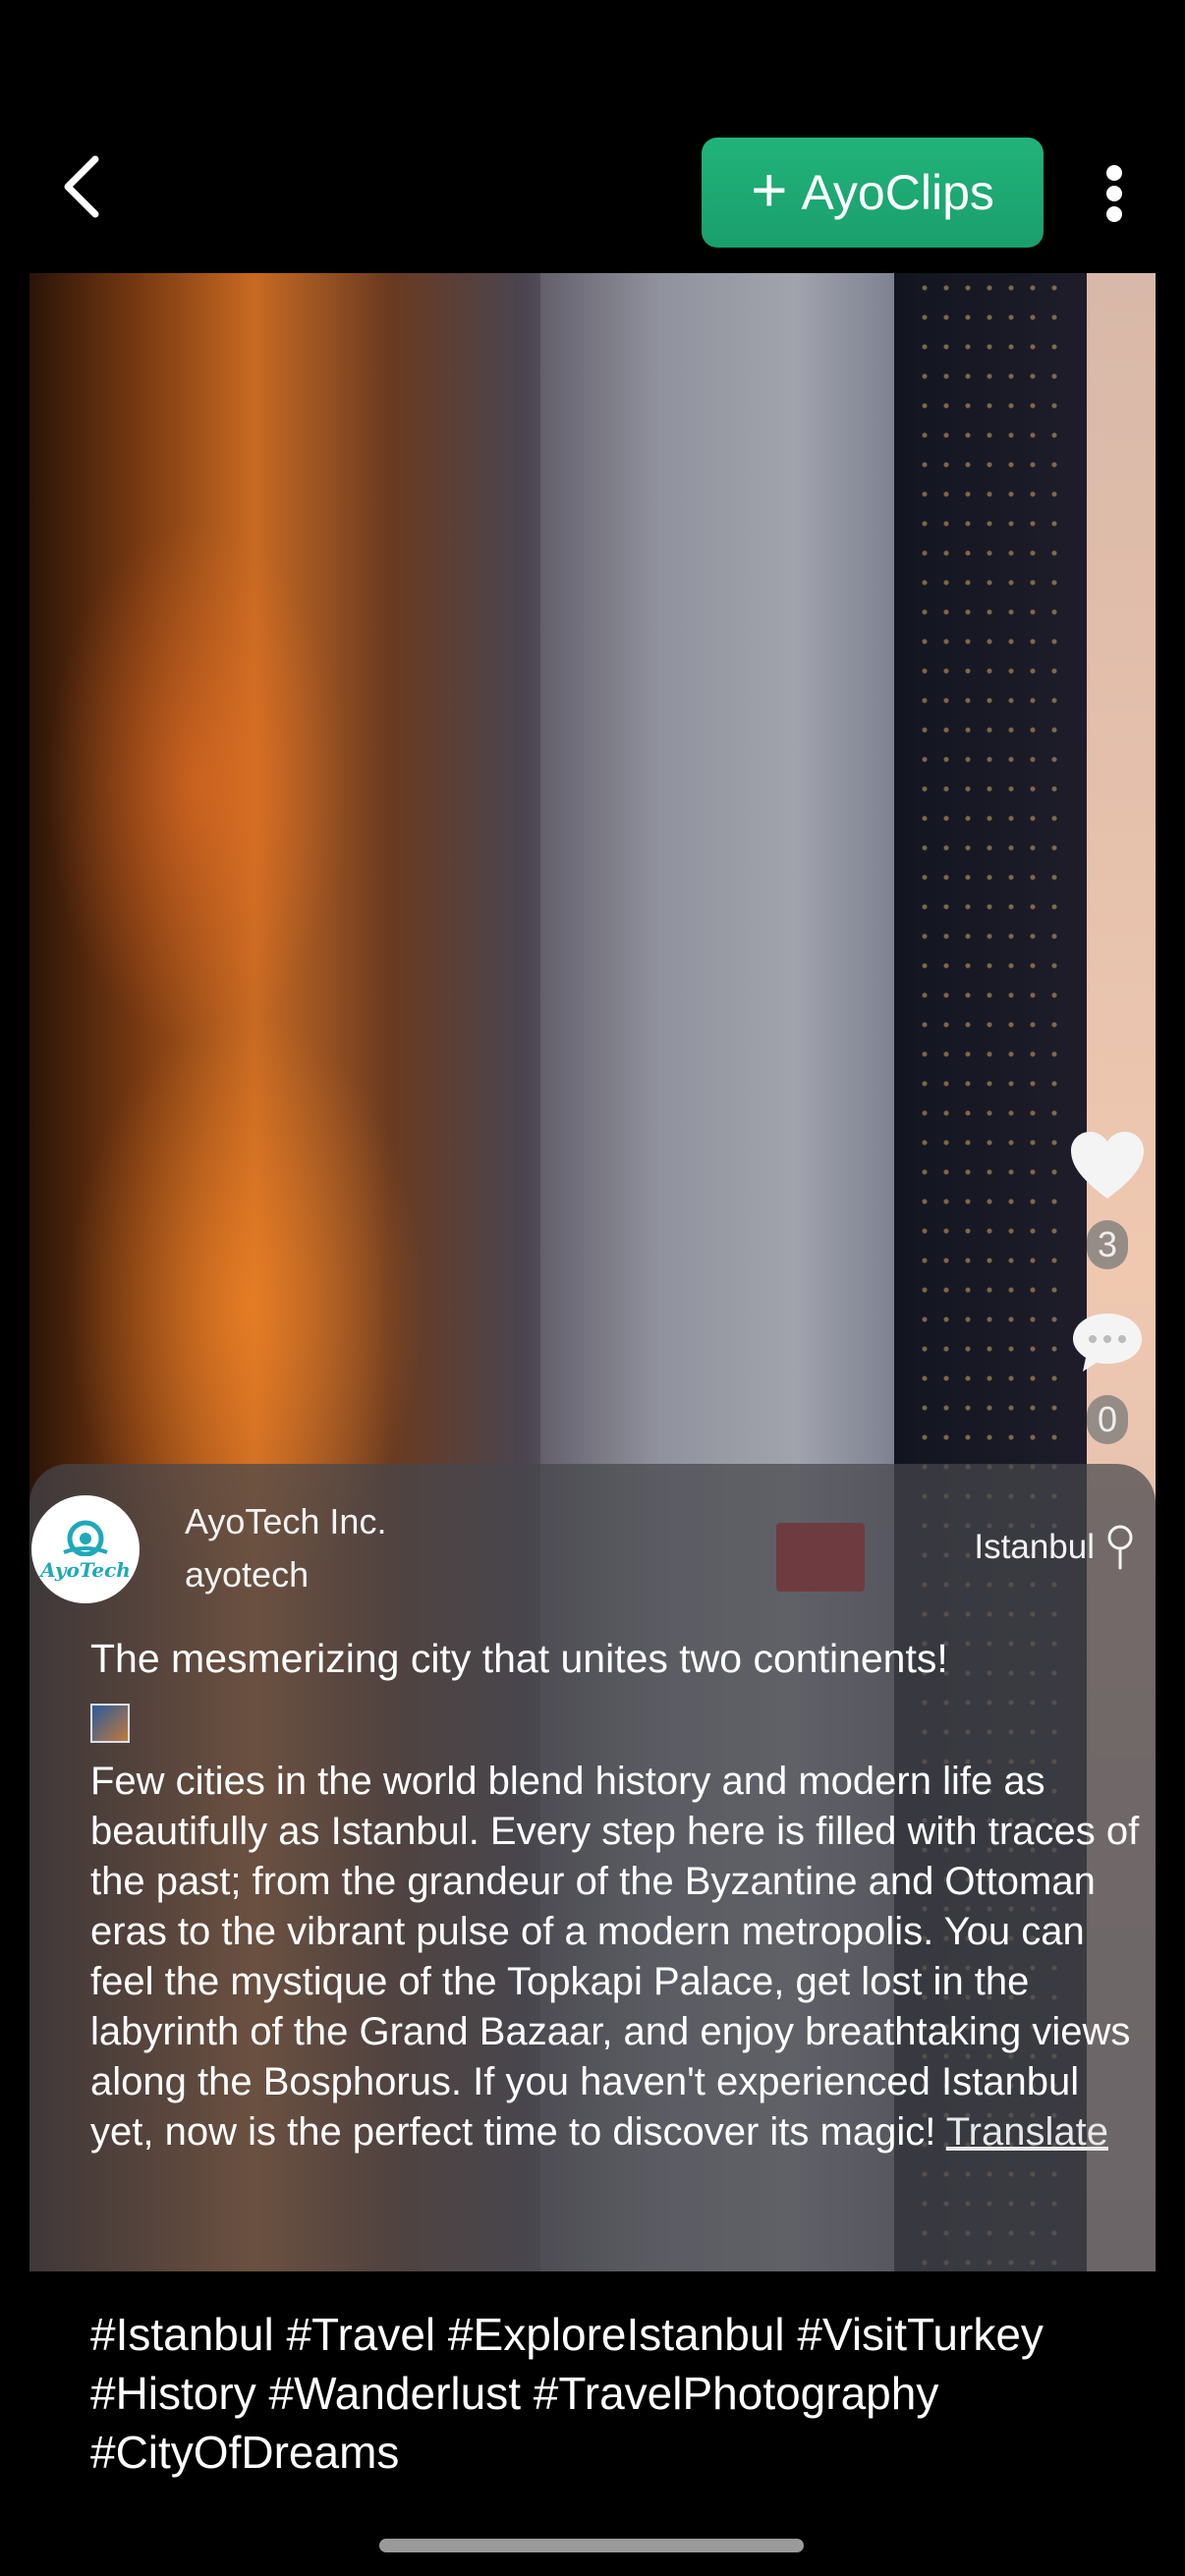  Describe the element at coordinates (1115, 193) in the screenshot. I see `more-options-button` at that location.